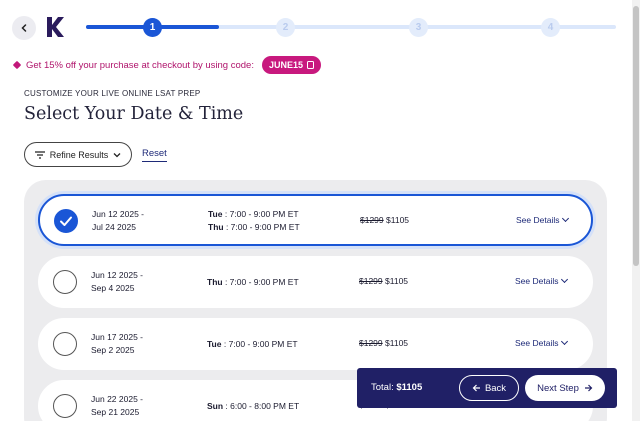  Describe the element at coordinates (310, 65) in the screenshot. I see `copy-icon` at that location.